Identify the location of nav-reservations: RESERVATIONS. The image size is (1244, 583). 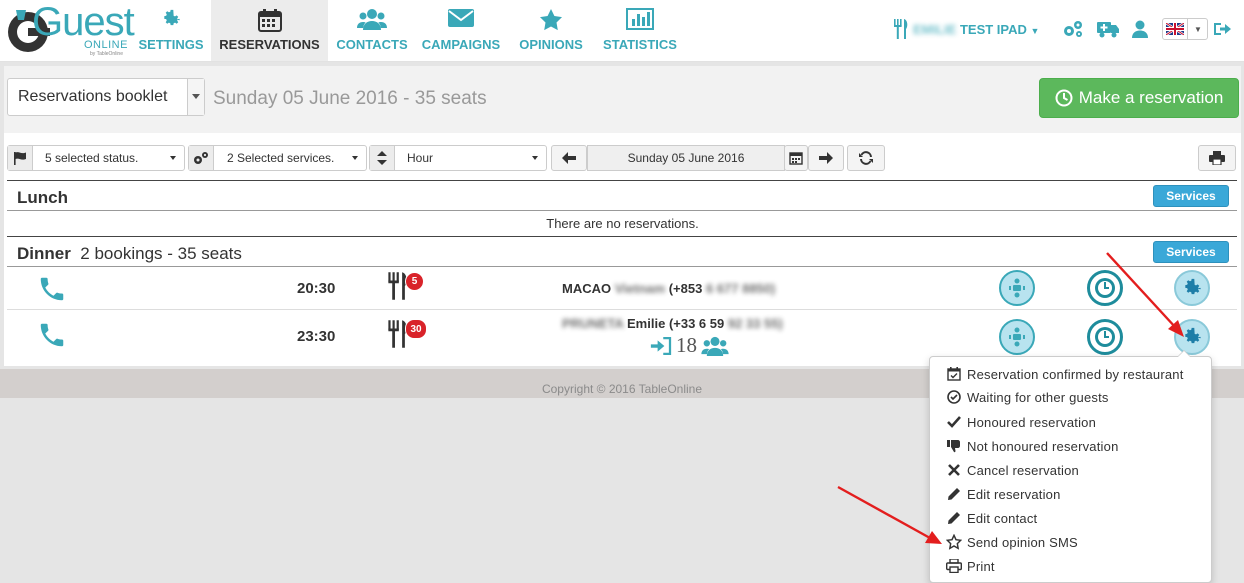
(269, 30).